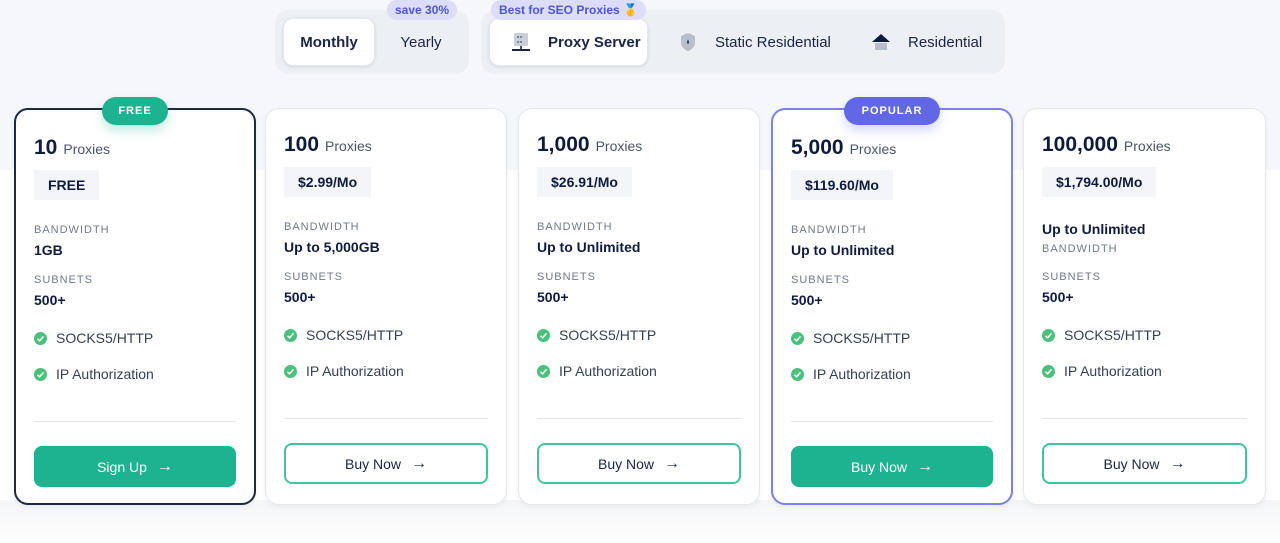 The height and width of the screenshot is (543, 1280). I want to click on plan-price: FREE, so click(67, 185).